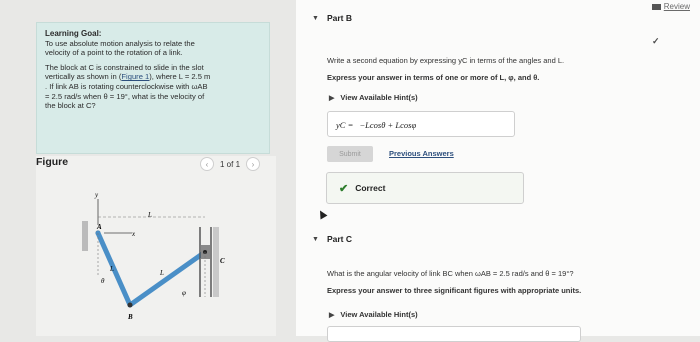 The width and height of the screenshot is (700, 342). I want to click on mechanism-figure: y x L A L L θ B C φ, so click(153, 256).